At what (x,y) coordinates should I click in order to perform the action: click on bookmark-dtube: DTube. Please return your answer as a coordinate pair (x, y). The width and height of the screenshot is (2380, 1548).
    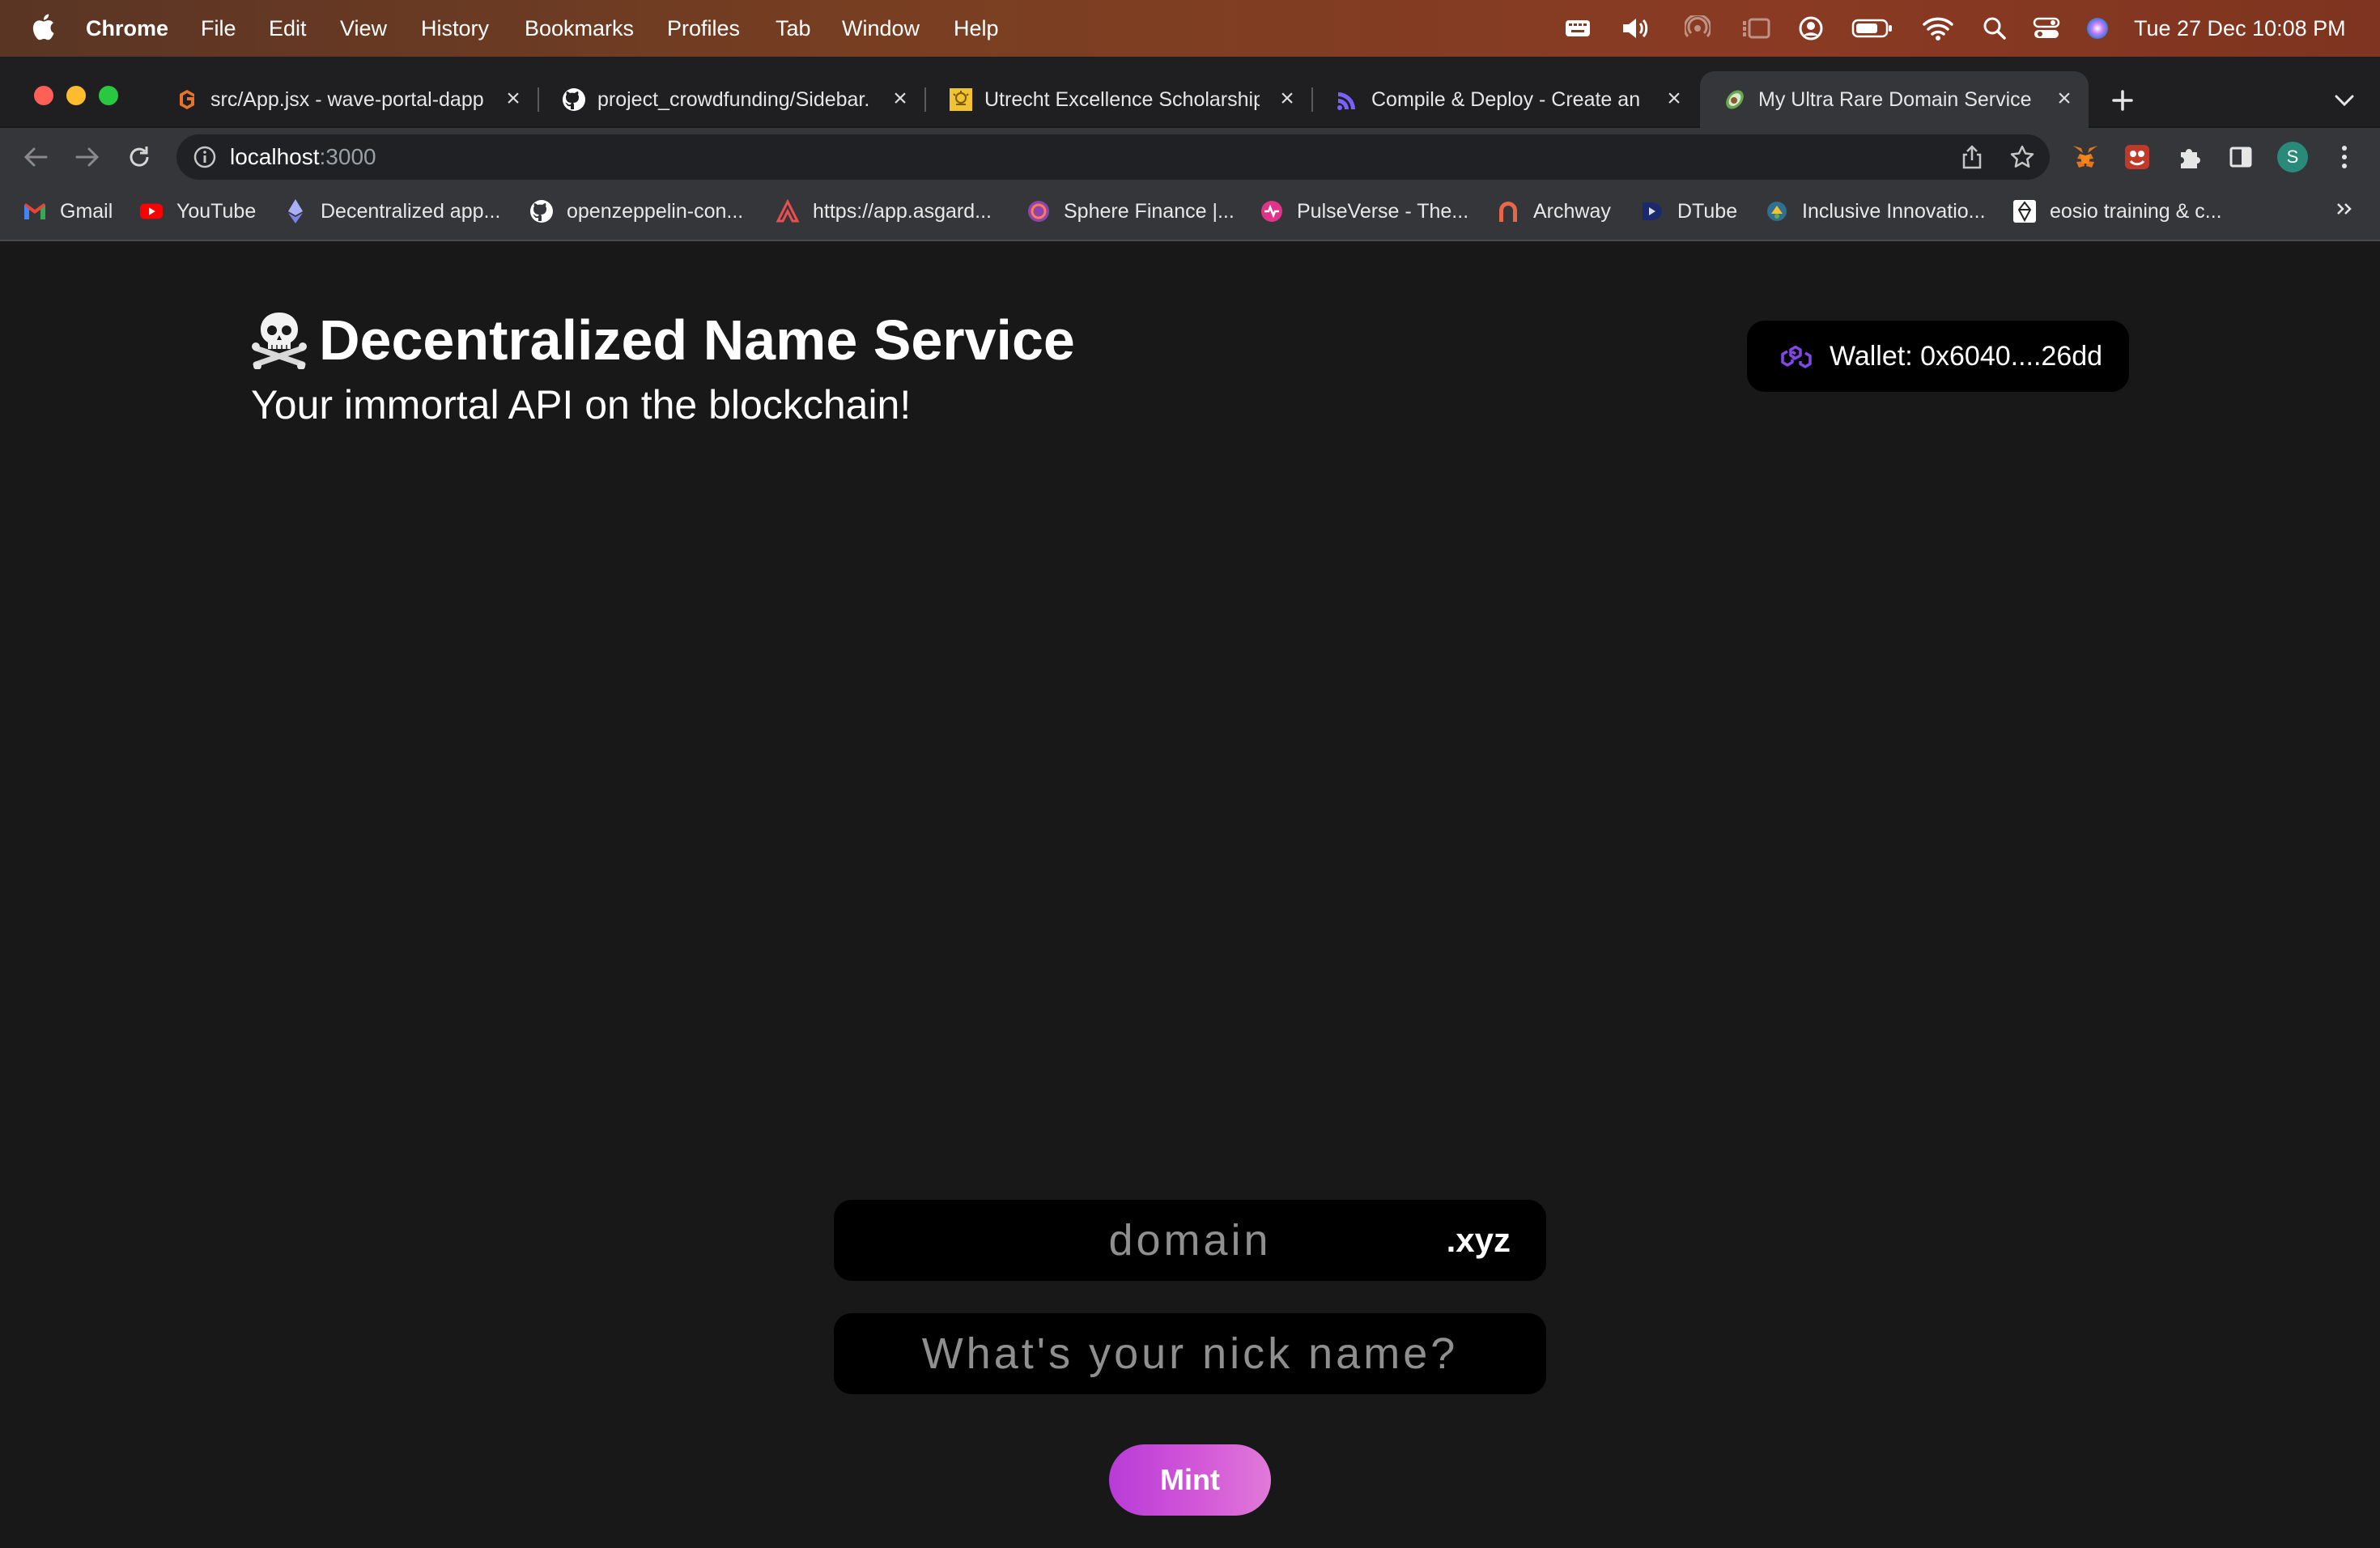
    Looking at the image, I should click on (1689, 211).